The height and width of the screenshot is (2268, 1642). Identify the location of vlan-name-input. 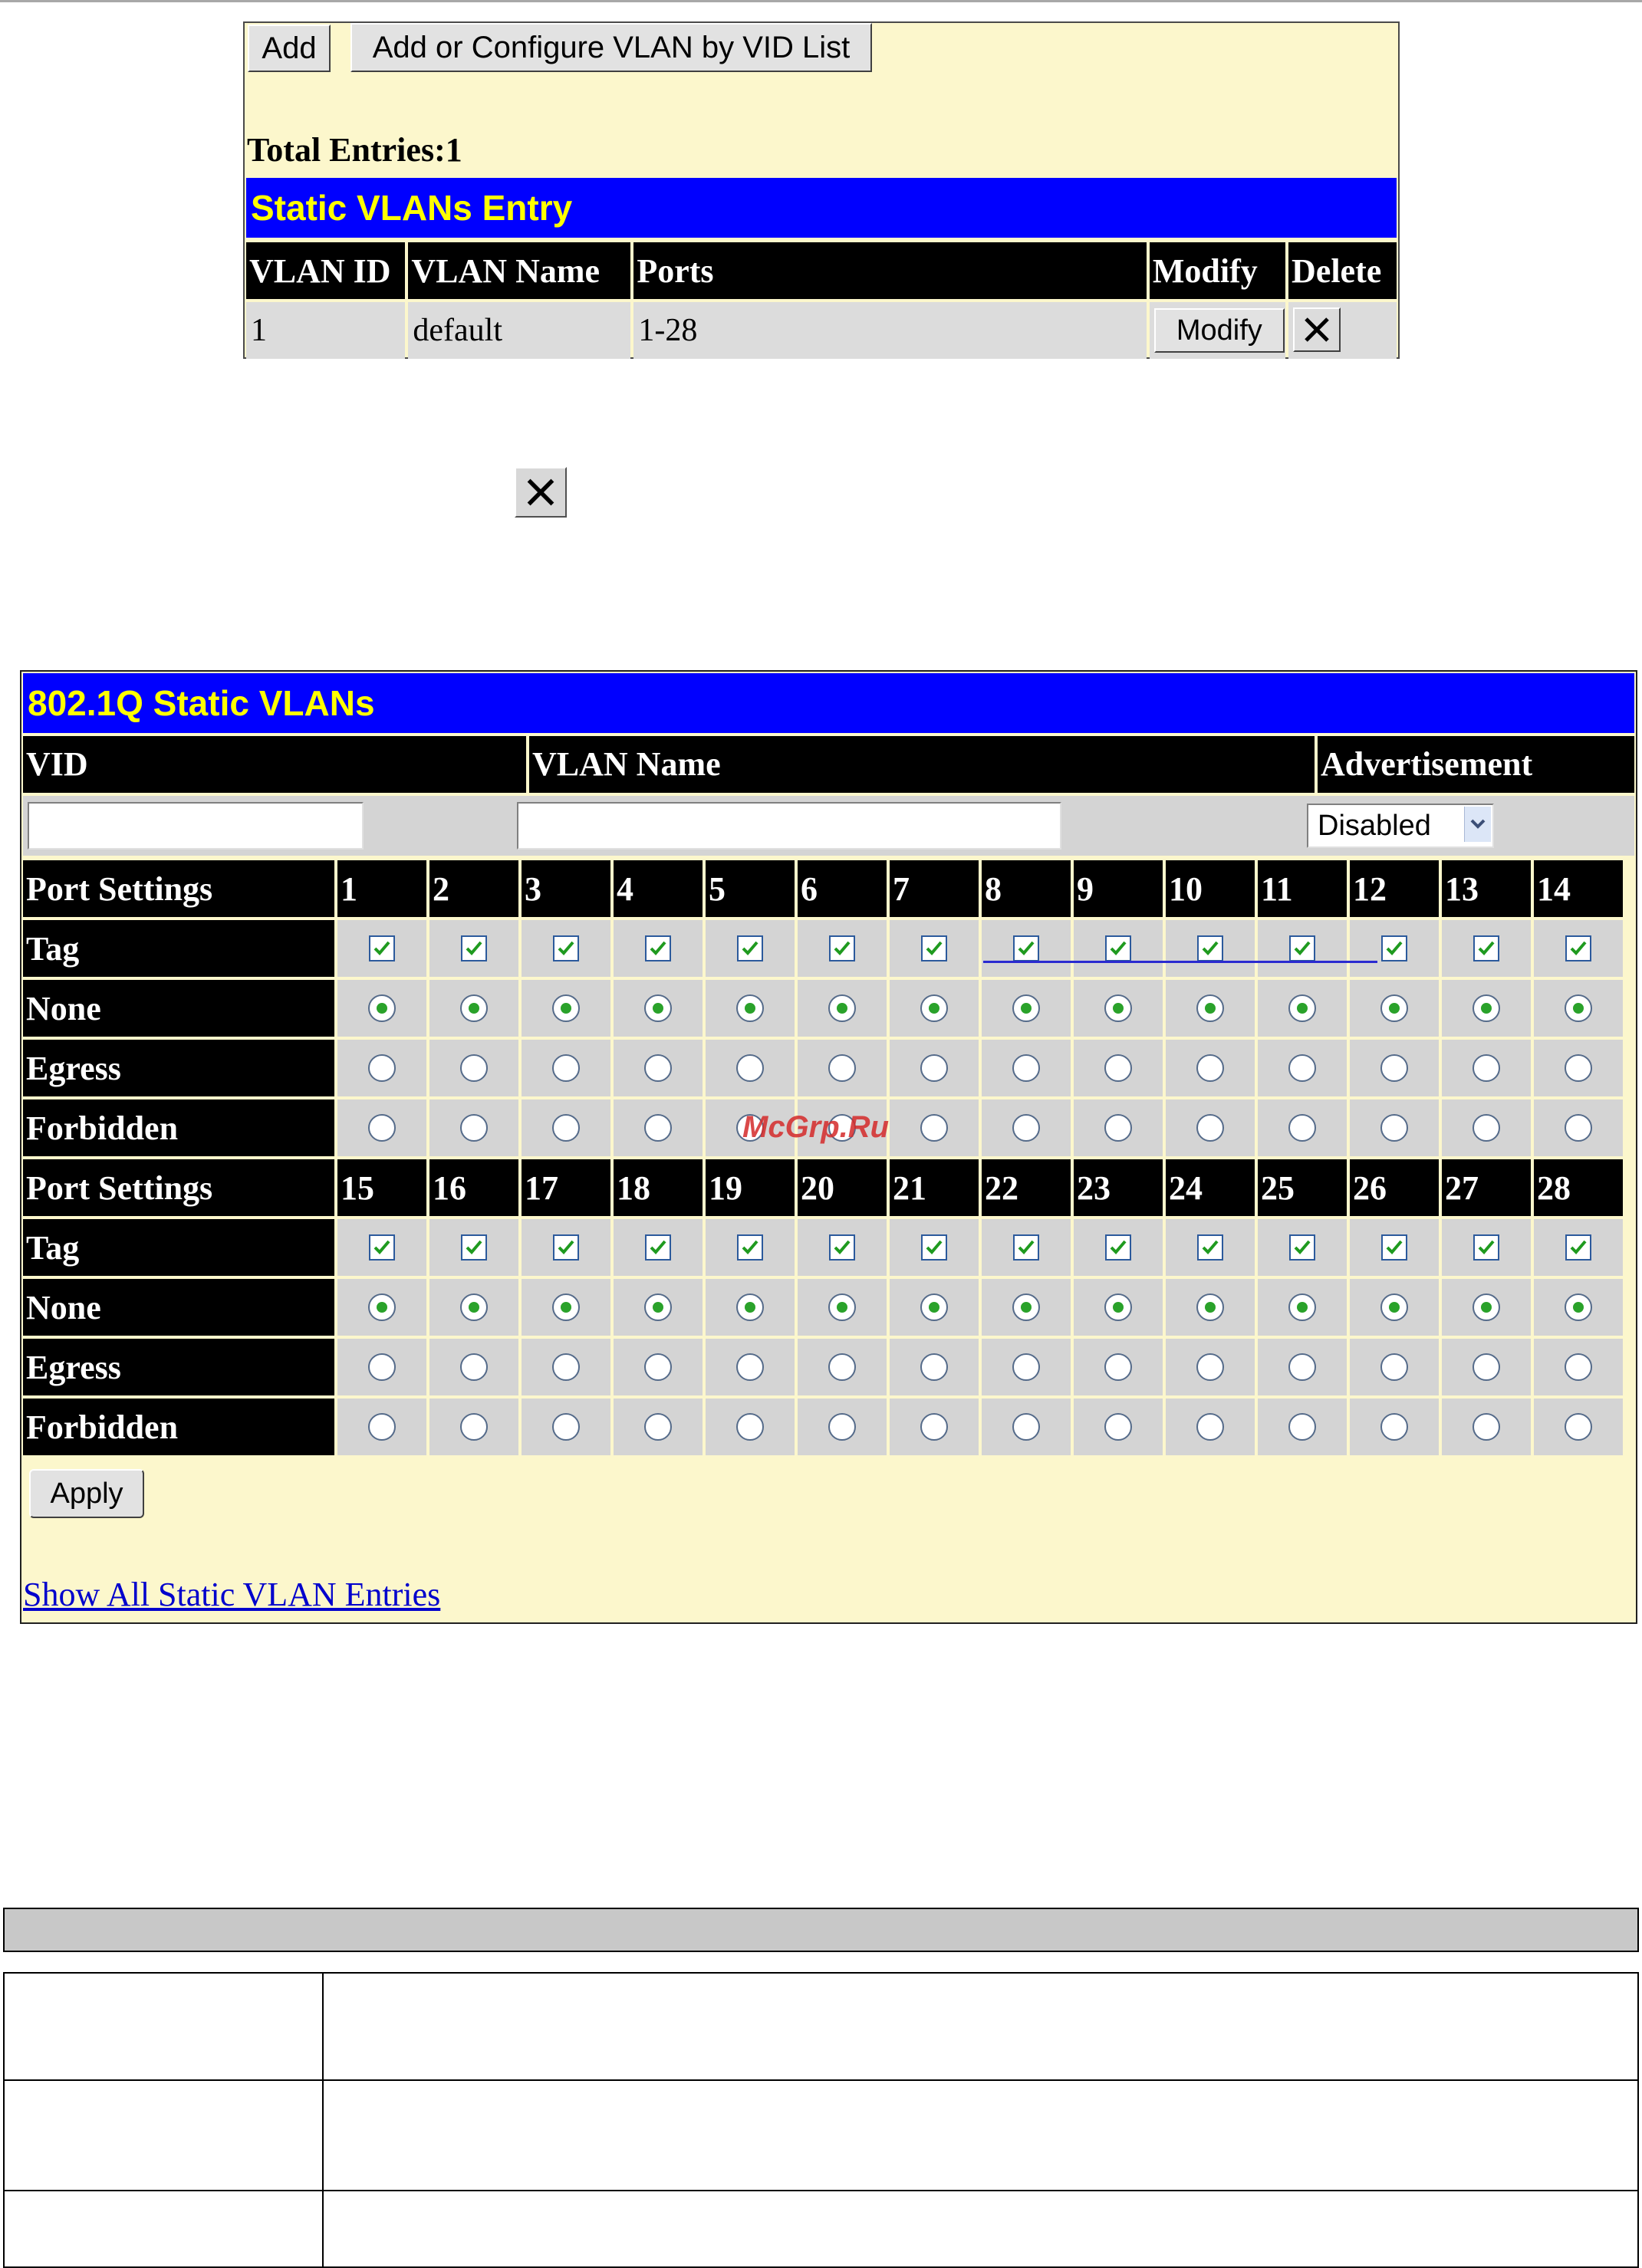
(789, 826).